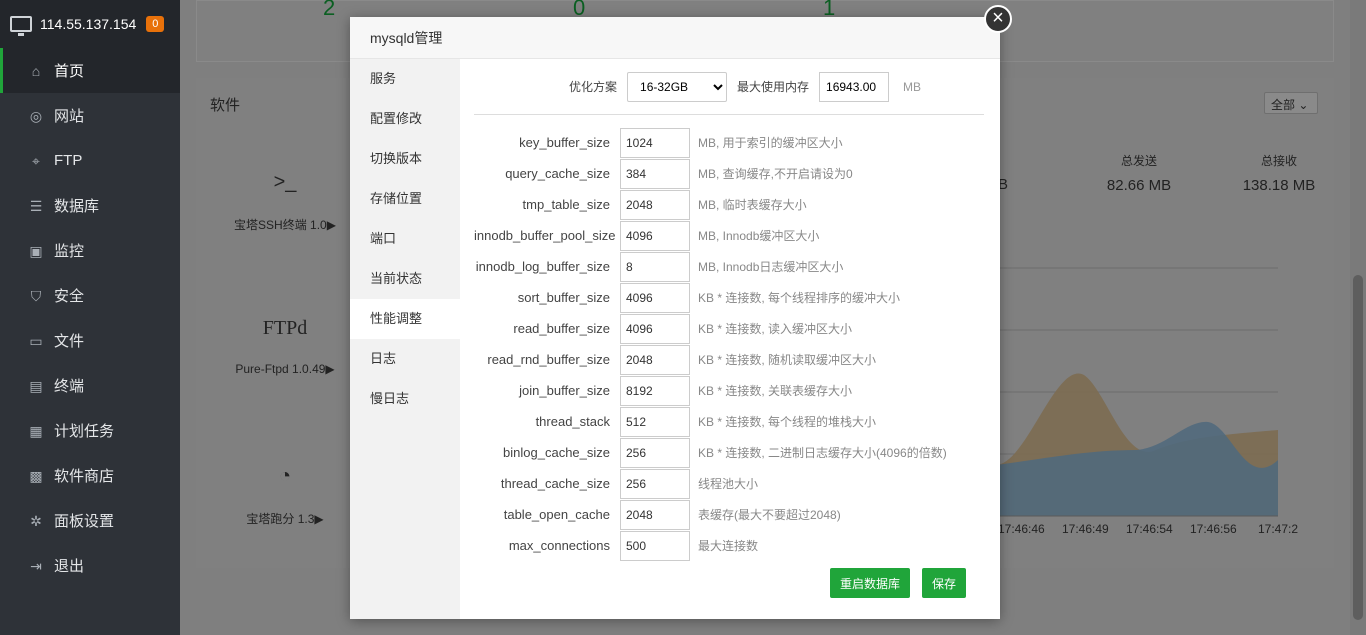 The height and width of the screenshot is (635, 1366). What do you see at coordinates (90, 565) in the screenshot?
I see `sidebar-item-11: ⇥ 退出` at bounding box center [90, 565].